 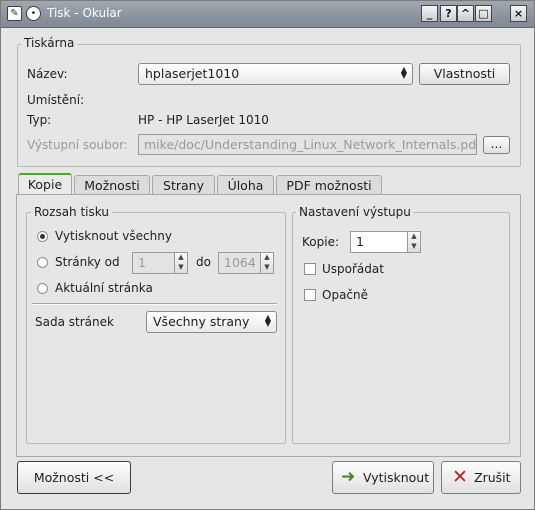 I want to click on close-icon: ×, so click(x=518, y=13).